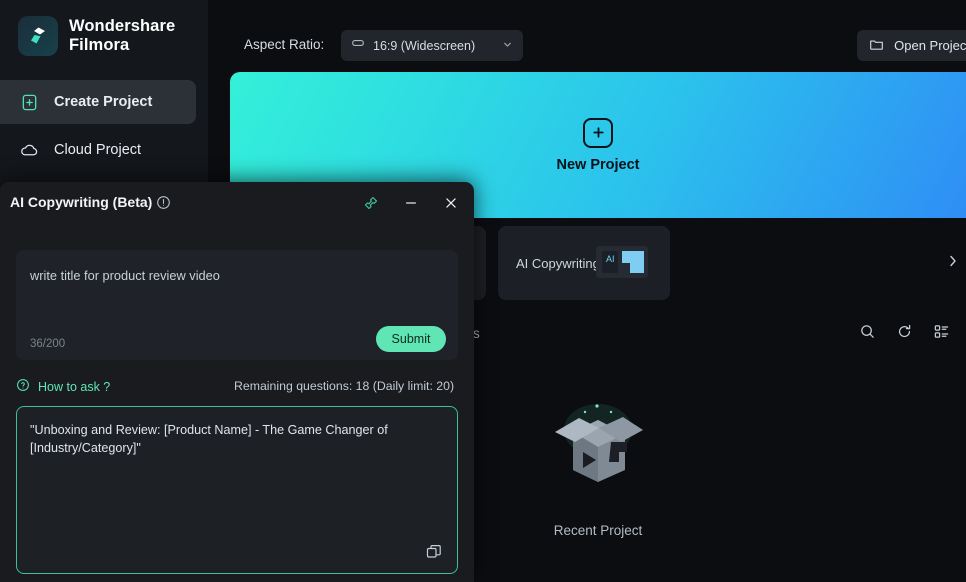  I want to click on minimize-icon, so click(411, 203).